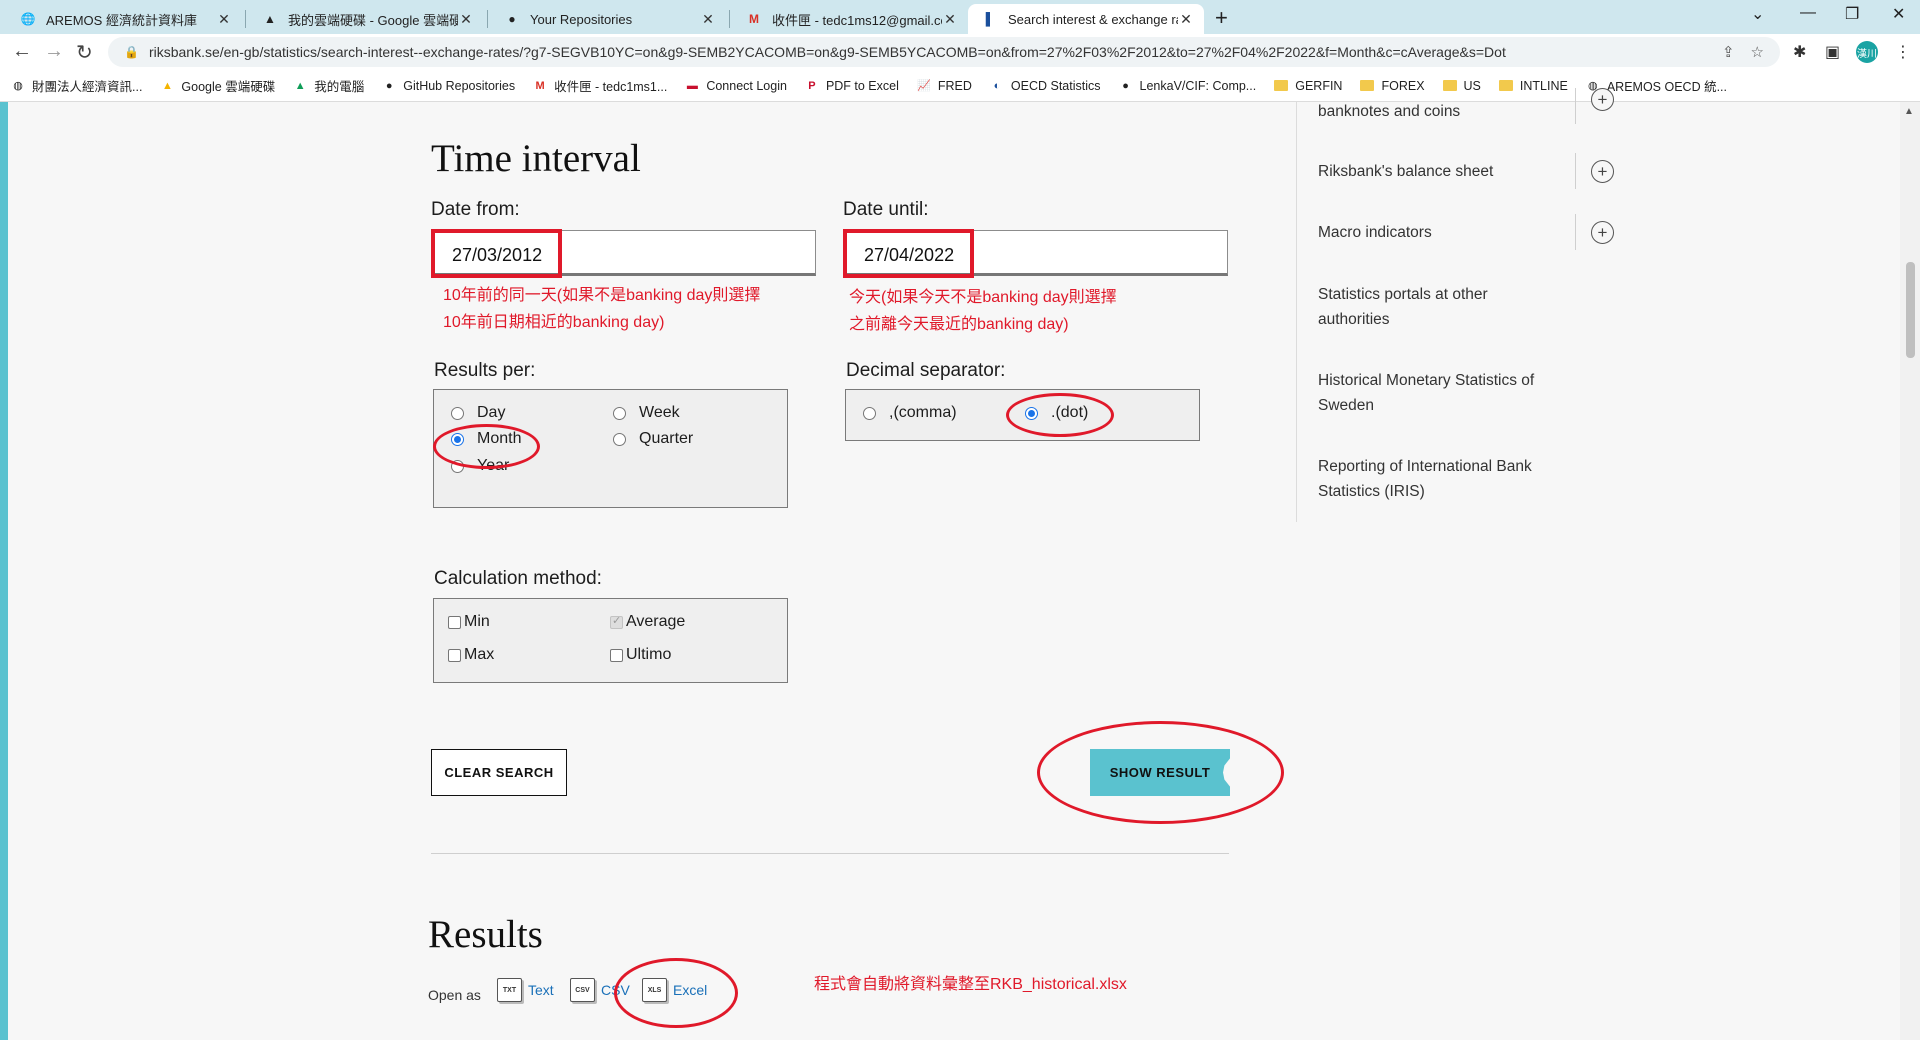  I want to click on checkbox-average: Average, so click(647, 622).